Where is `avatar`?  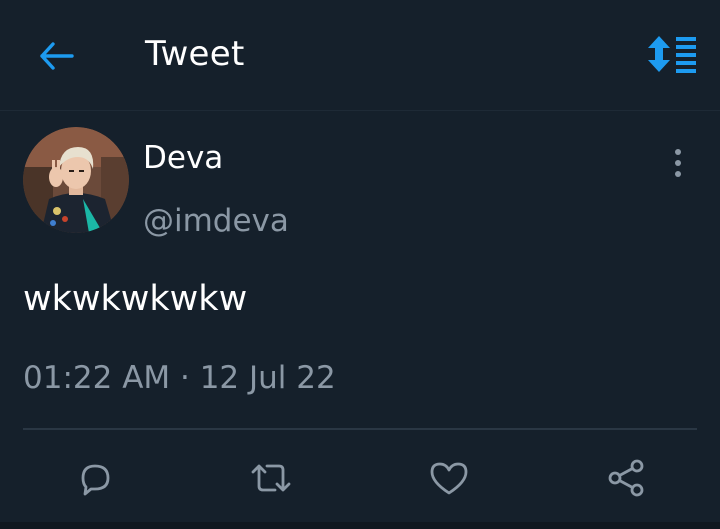
avatar is located at coordinates (76, 180).